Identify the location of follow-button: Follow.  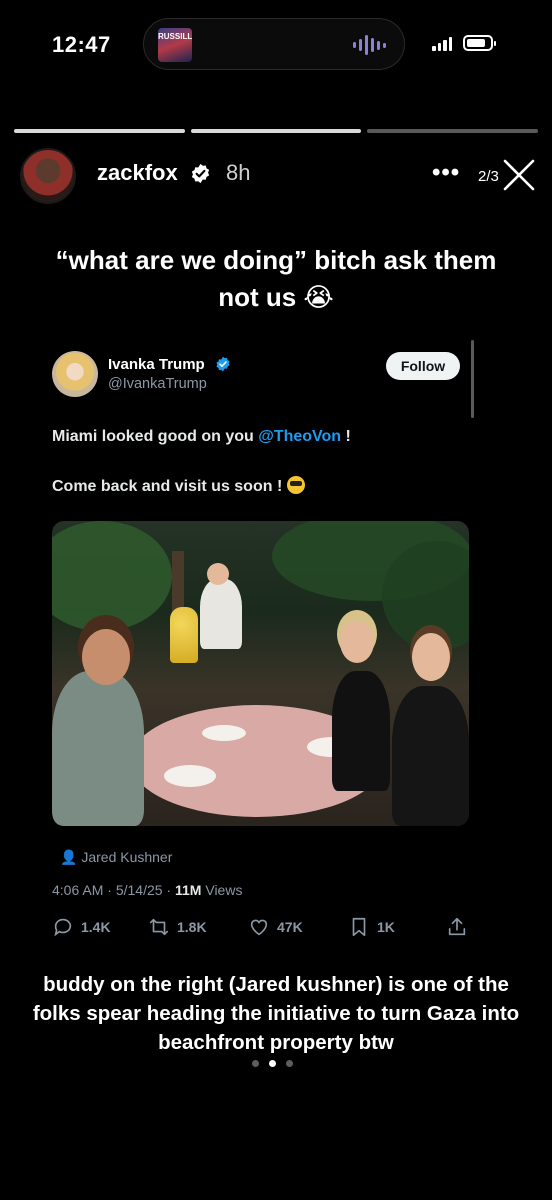
(423, 366).